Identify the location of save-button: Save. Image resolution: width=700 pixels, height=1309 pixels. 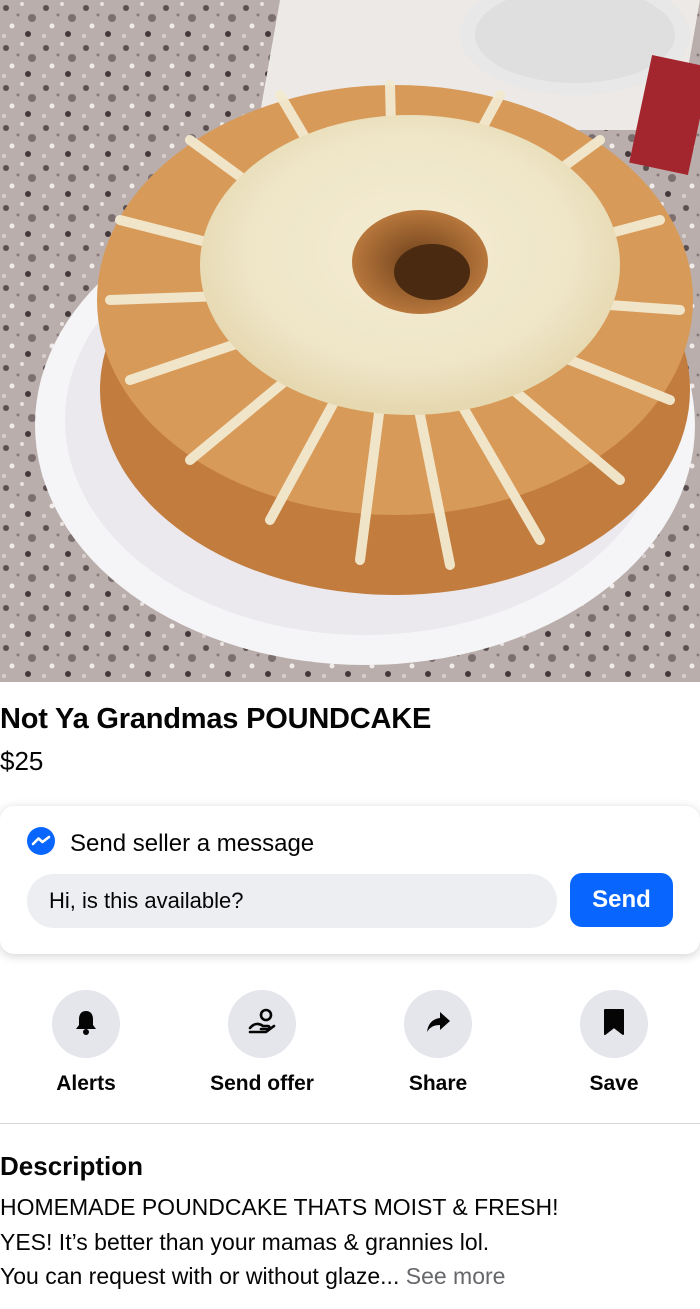
(614, 1043).